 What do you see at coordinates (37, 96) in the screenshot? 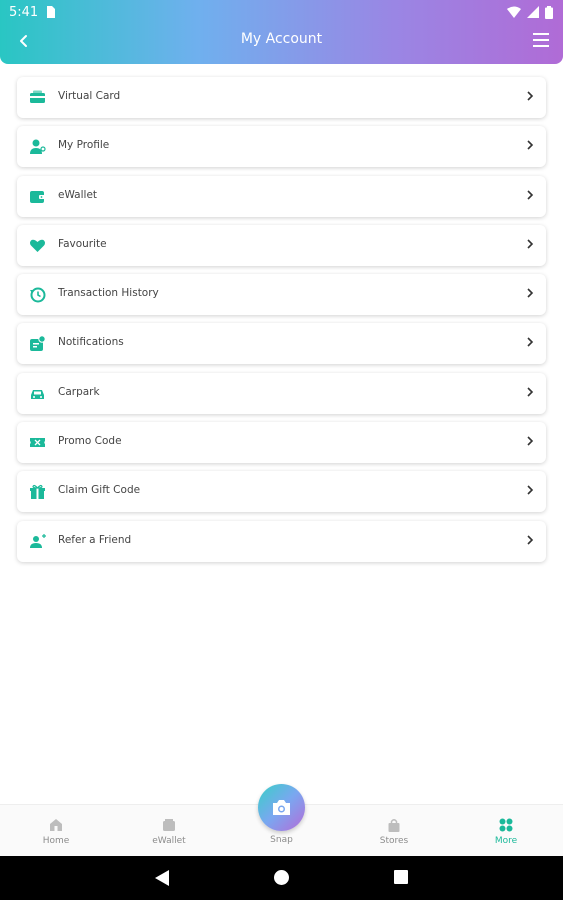
I see `card-icon` at bounding box center [37, 96].